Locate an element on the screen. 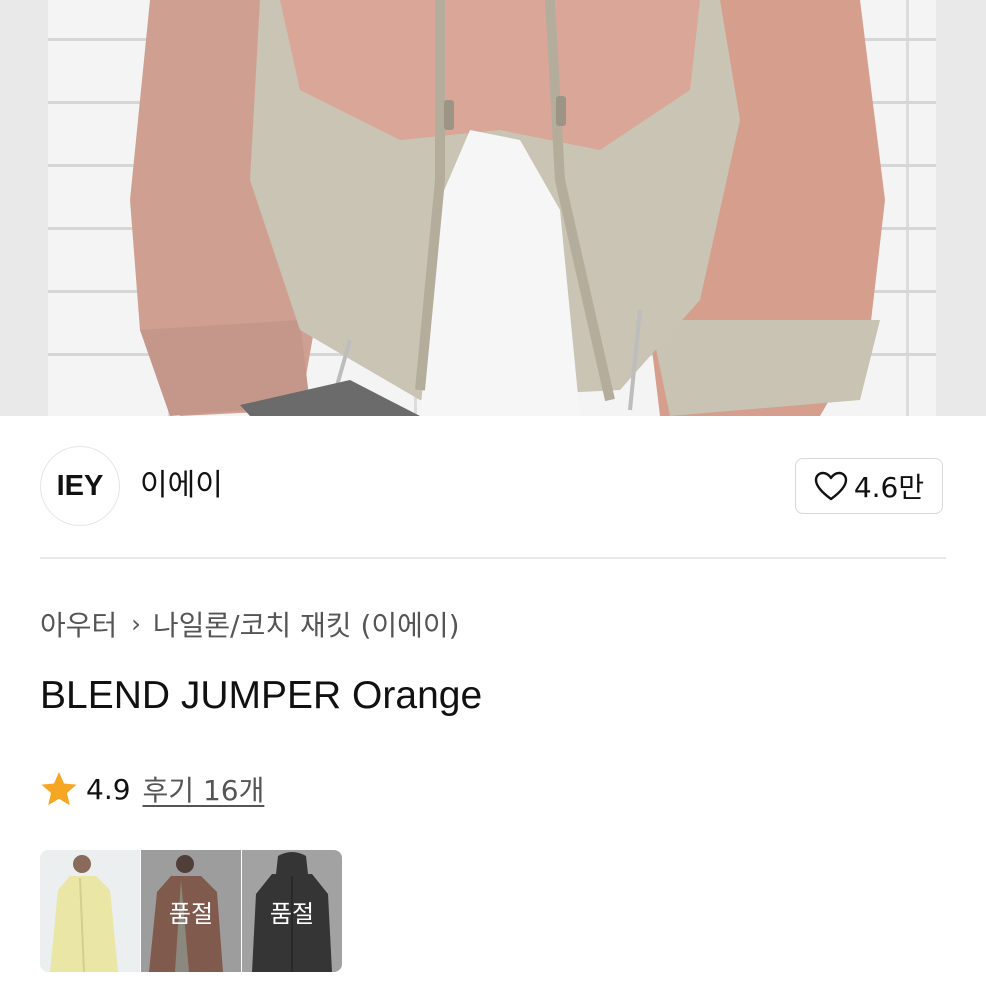  rating-row: 4.9 후기 16개 is located at coordinates (152, 789).